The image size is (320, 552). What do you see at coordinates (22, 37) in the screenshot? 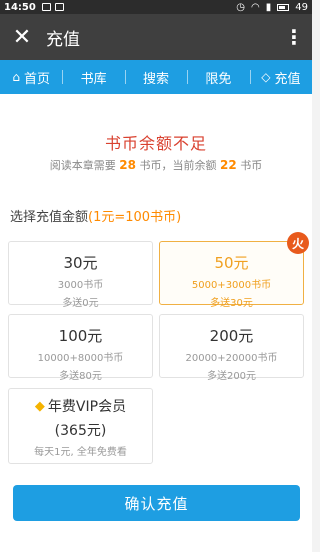
I see `close-icon: ✕` at bounding box center [22, 37].